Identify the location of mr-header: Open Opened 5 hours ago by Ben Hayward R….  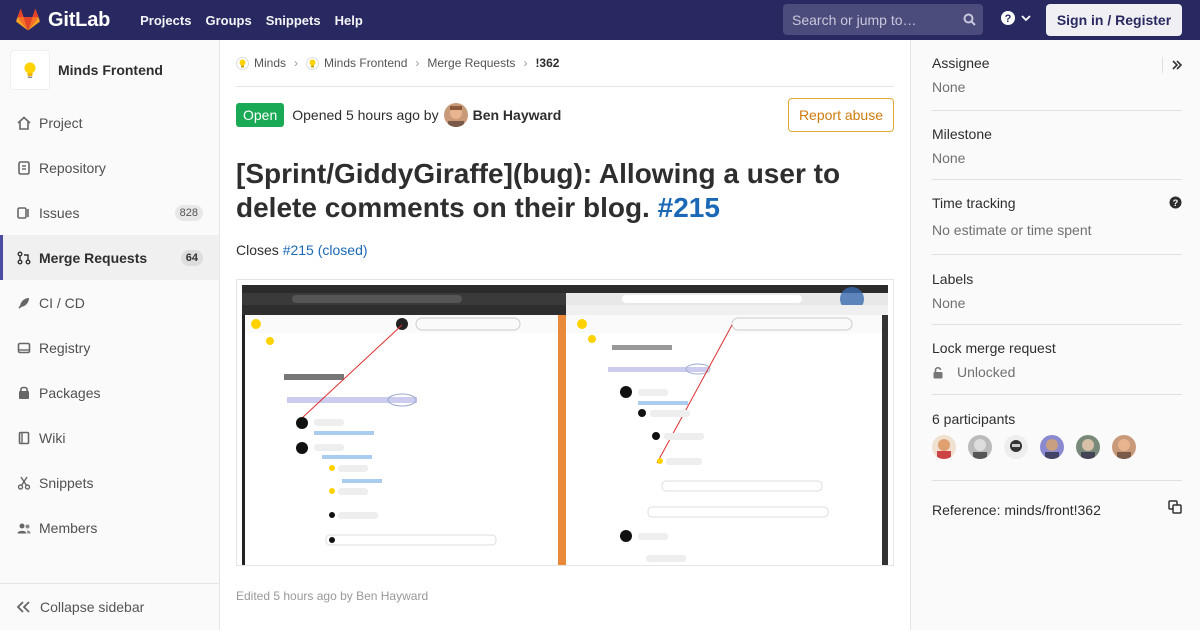
(565, 115).